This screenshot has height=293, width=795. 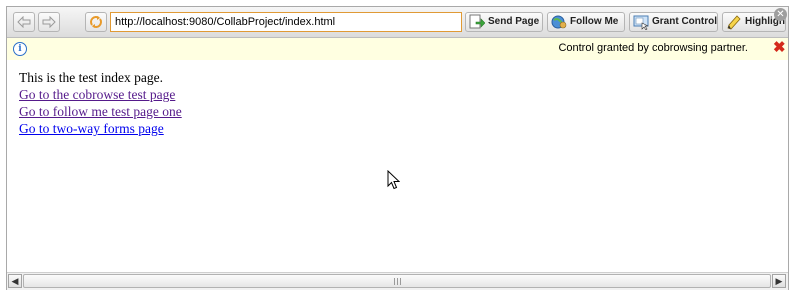 What do you see at coordinates (653, 48) in the screenshot?
I see `notification-message: Control granted by cobrowsing partner.` at bounding box center [653, 48].